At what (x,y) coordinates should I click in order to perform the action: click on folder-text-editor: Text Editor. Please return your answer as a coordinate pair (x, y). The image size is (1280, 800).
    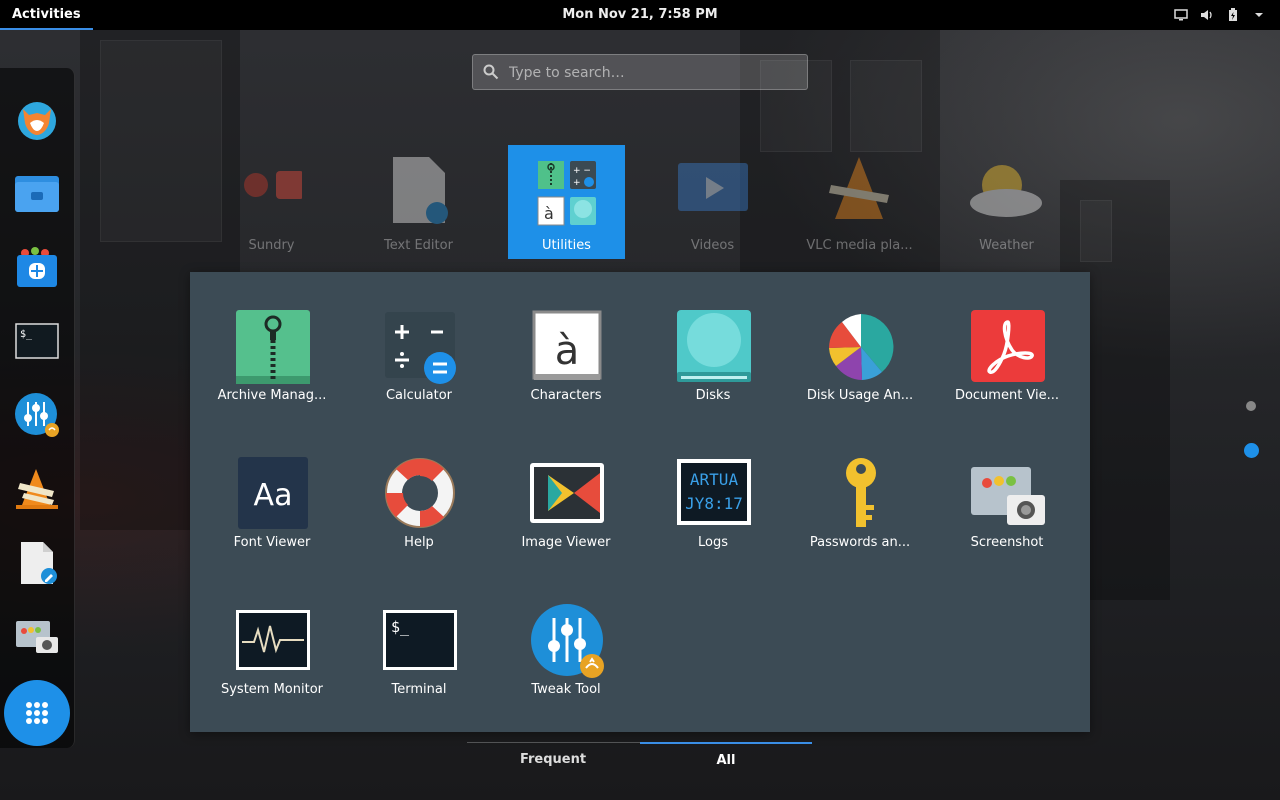
    Looking at the image, I should click on (418, 202).